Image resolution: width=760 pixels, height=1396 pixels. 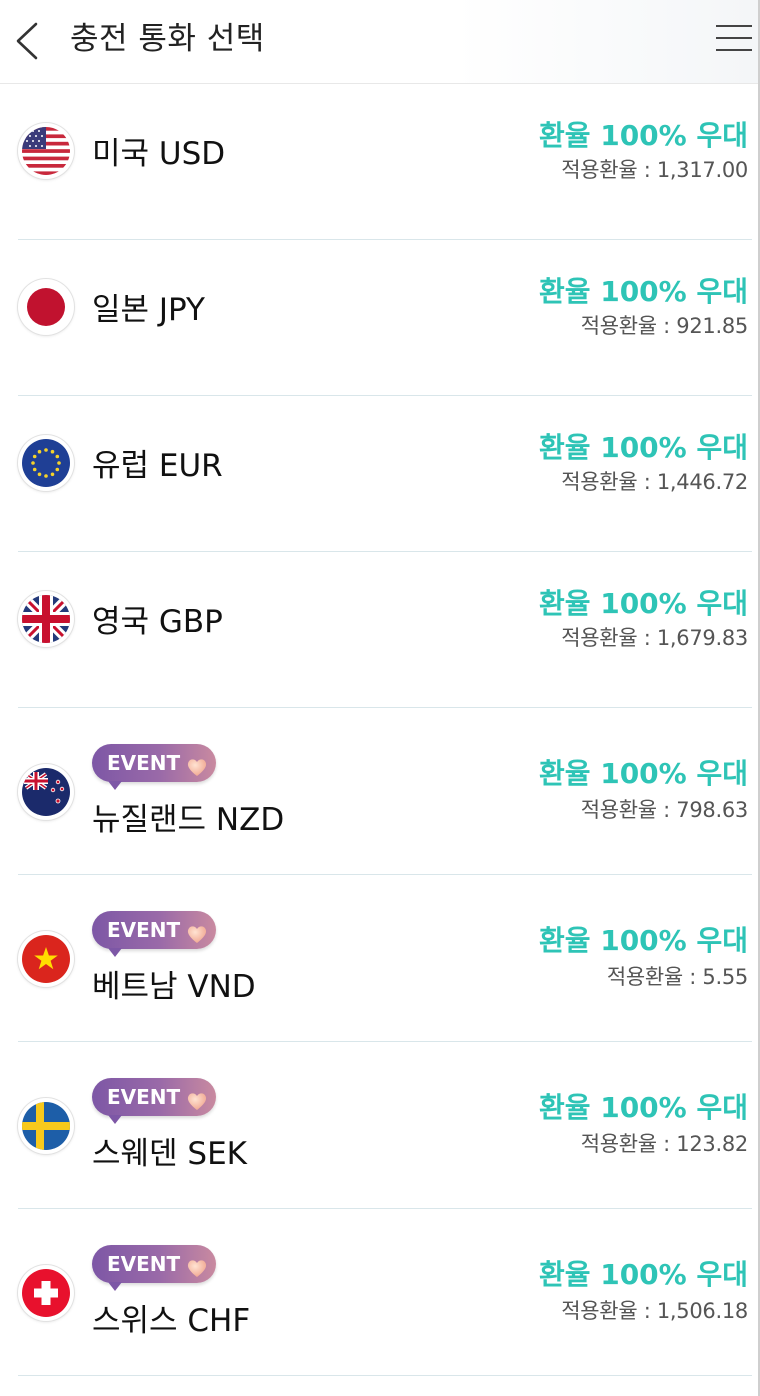 I want to click on currency-row-usd: 미국 USD 환율 100% 우대 적용환율 : 1,317.00, so click(x=385, y=162).